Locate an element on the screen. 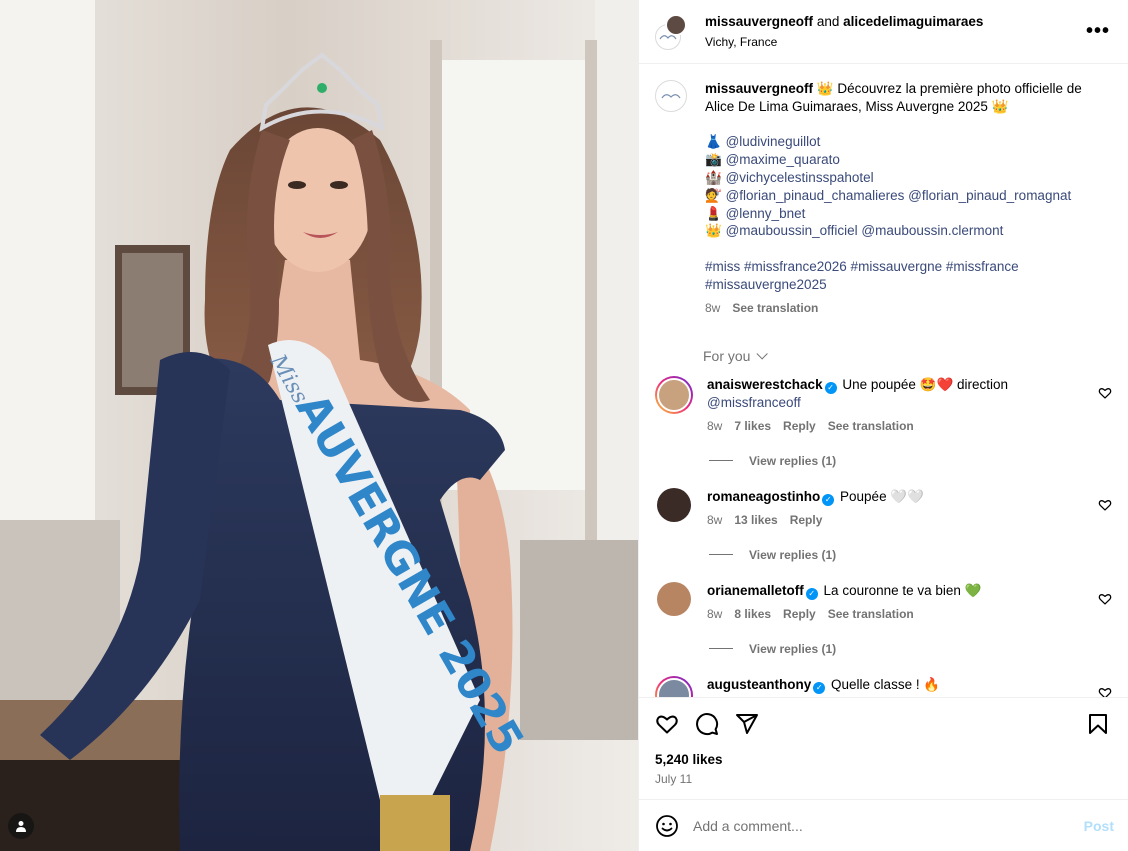 This screenshot has height=851, width=1128. add-comment-bar: Post is located at coordinates (883, 825).